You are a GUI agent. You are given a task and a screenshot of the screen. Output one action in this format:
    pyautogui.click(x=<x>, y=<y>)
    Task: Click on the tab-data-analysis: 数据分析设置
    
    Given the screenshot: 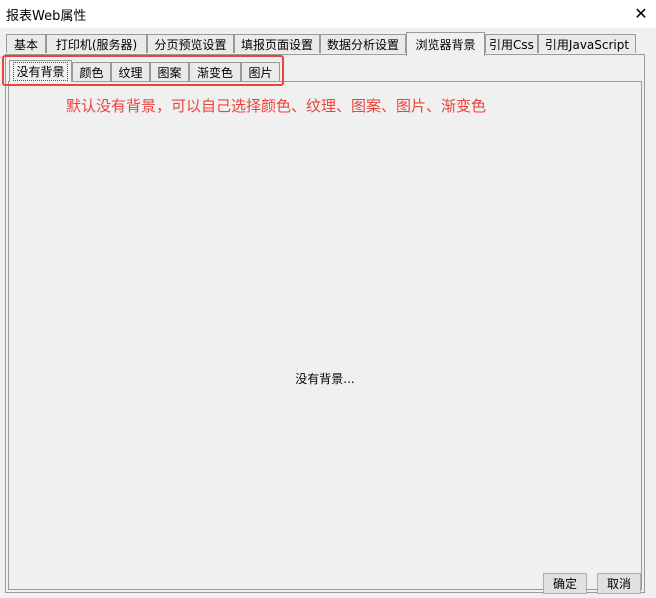 What is the action you would take?
    pyautogui.click(x=363, y=43)
    